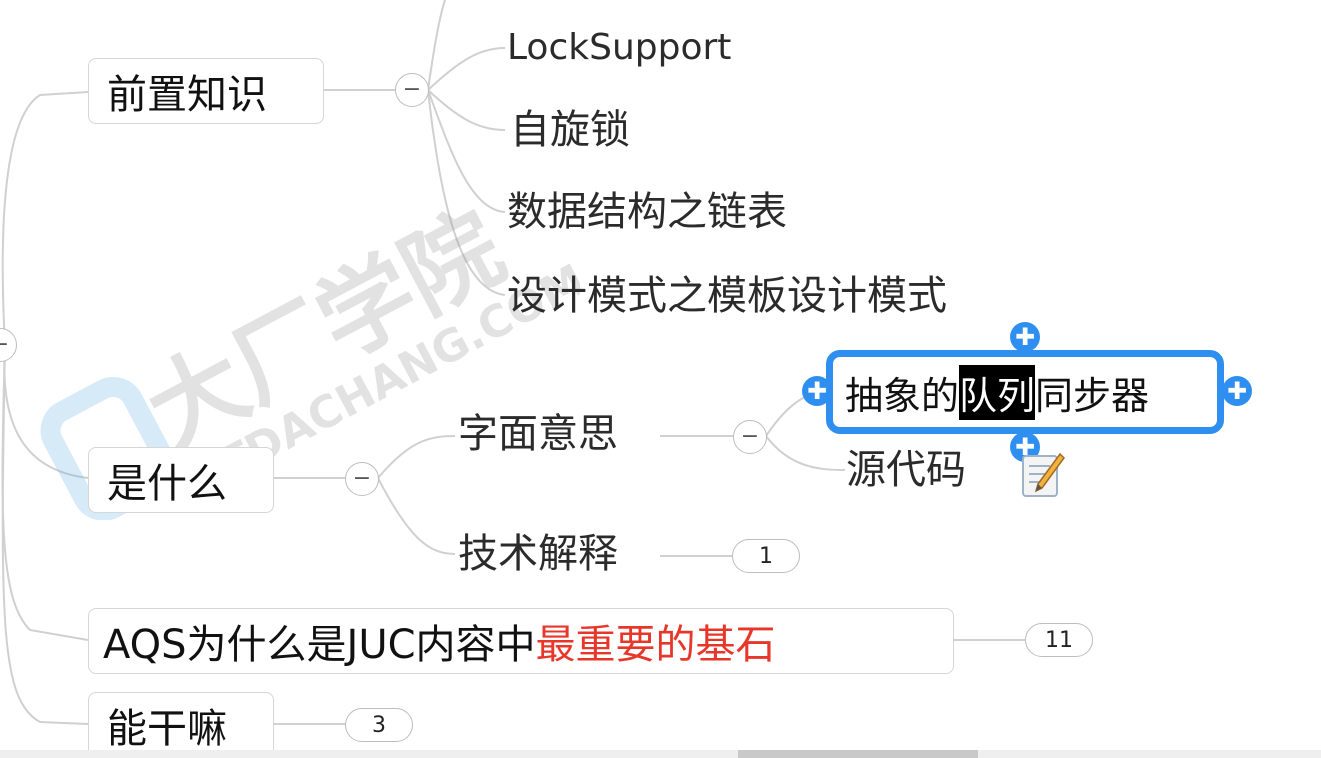 This screenshot has height=758, width=1321. Describe the element at coordinates (1237, 391) in the screenshot. I see `add-topic-right-icon: ✚` at that location.